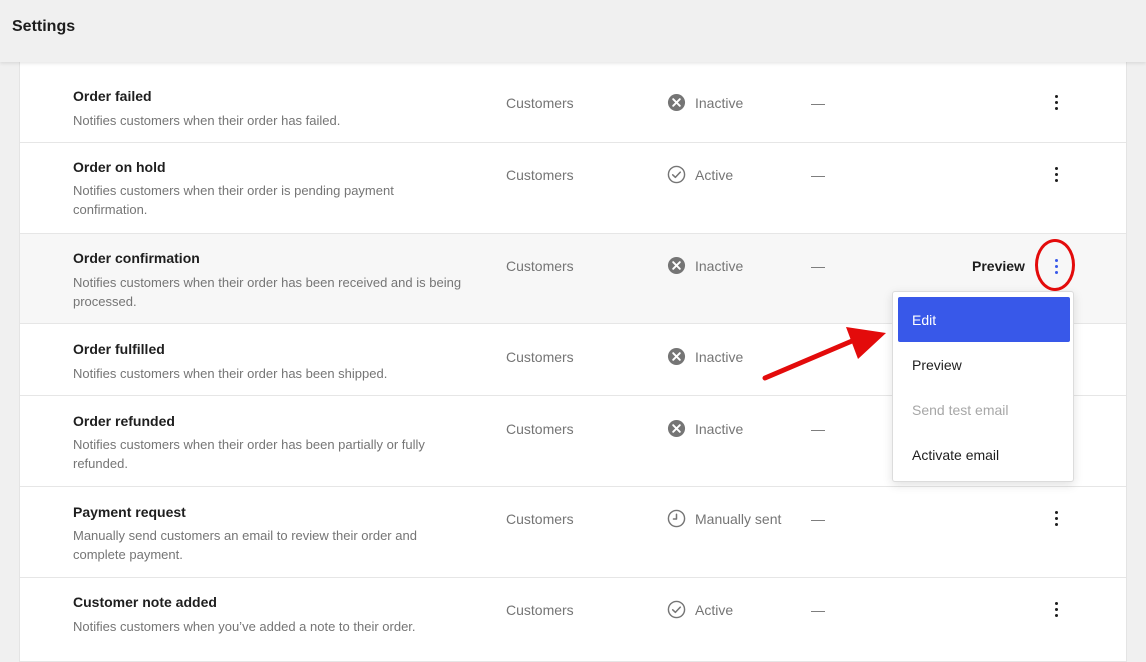 The width and height of the screenshot is (1146, 662). I want to click on email-name: Order failed, so click(112, 96).